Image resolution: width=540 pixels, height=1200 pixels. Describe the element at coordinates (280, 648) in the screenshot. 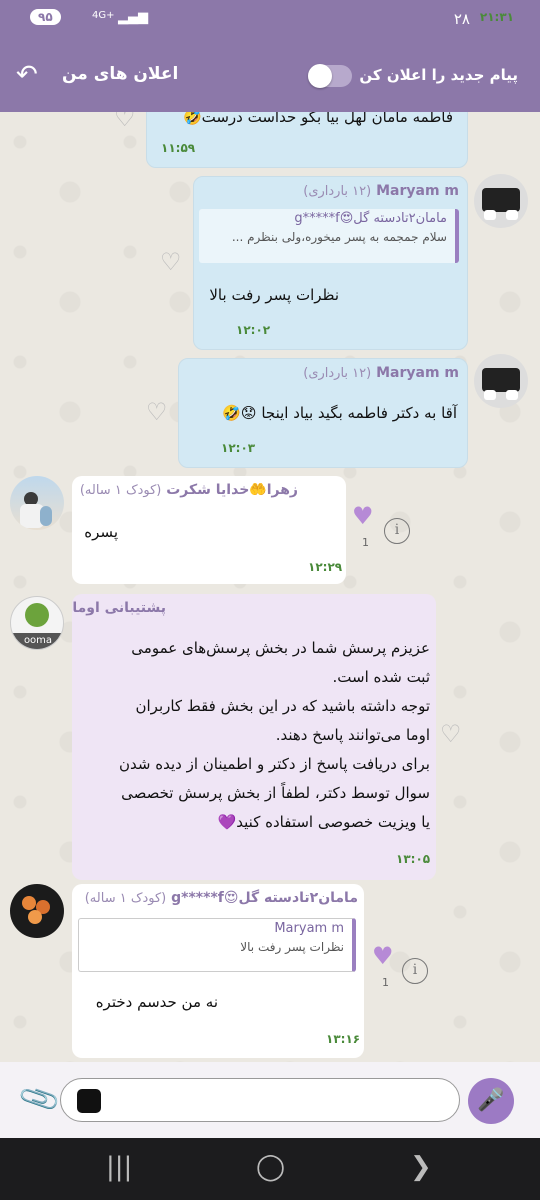

I see `message-line: عزیزم پرسش شما در بخش پرسش‌های عمومی` at that location.